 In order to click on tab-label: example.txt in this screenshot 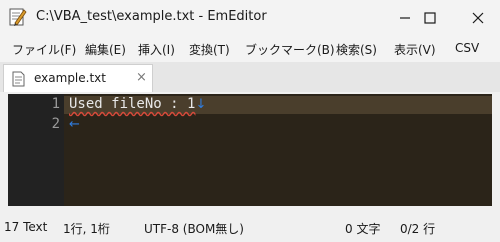, I will do `click(70, 78)`.